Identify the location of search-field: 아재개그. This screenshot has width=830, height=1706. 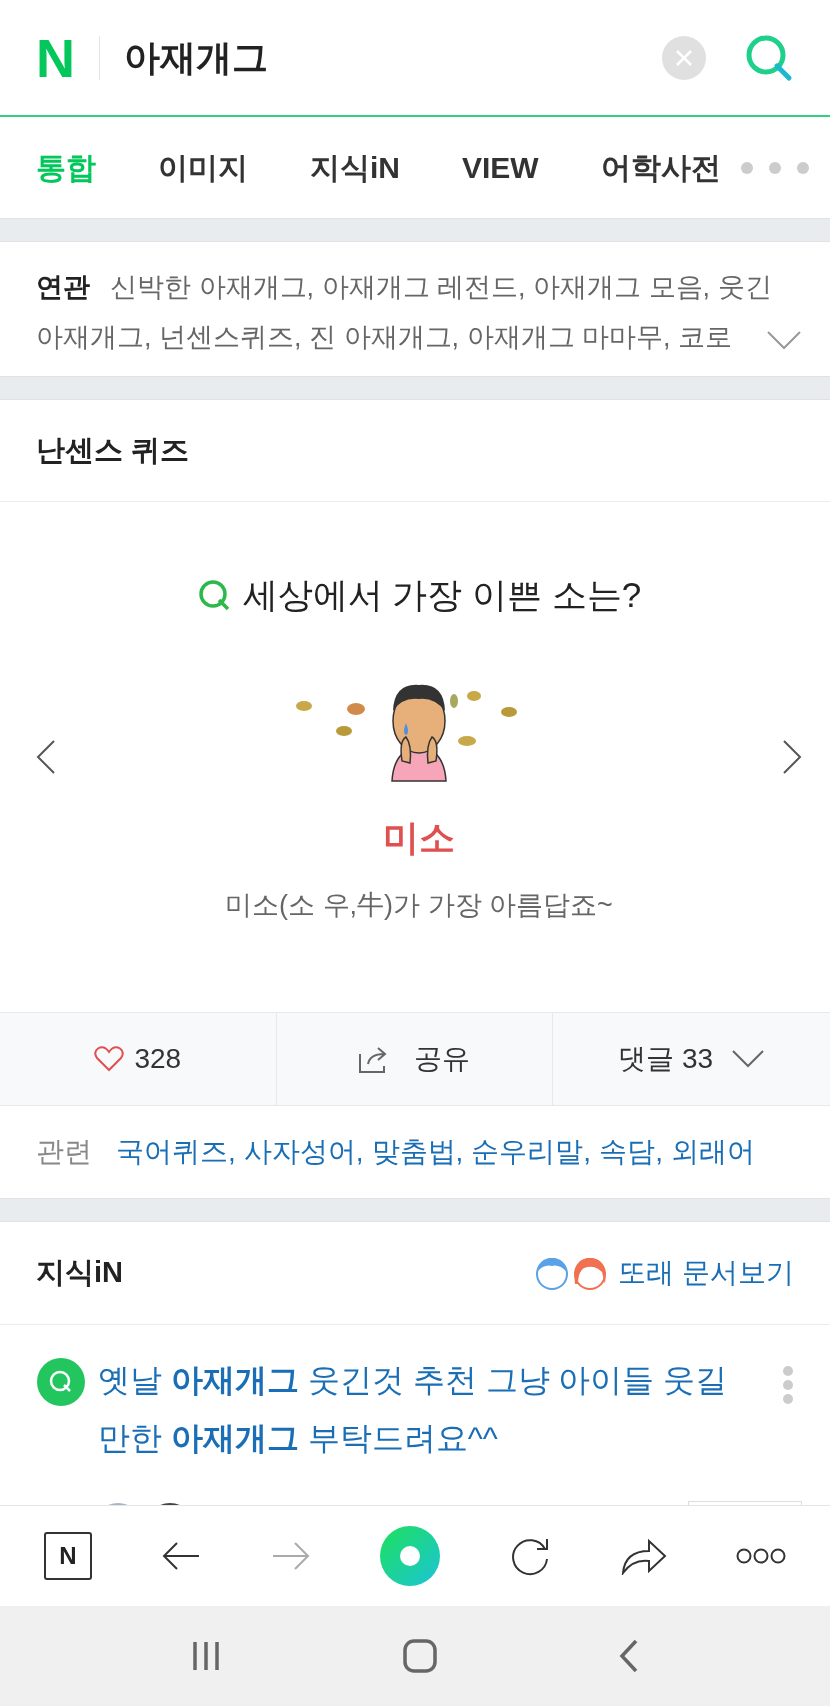
(393, 57).